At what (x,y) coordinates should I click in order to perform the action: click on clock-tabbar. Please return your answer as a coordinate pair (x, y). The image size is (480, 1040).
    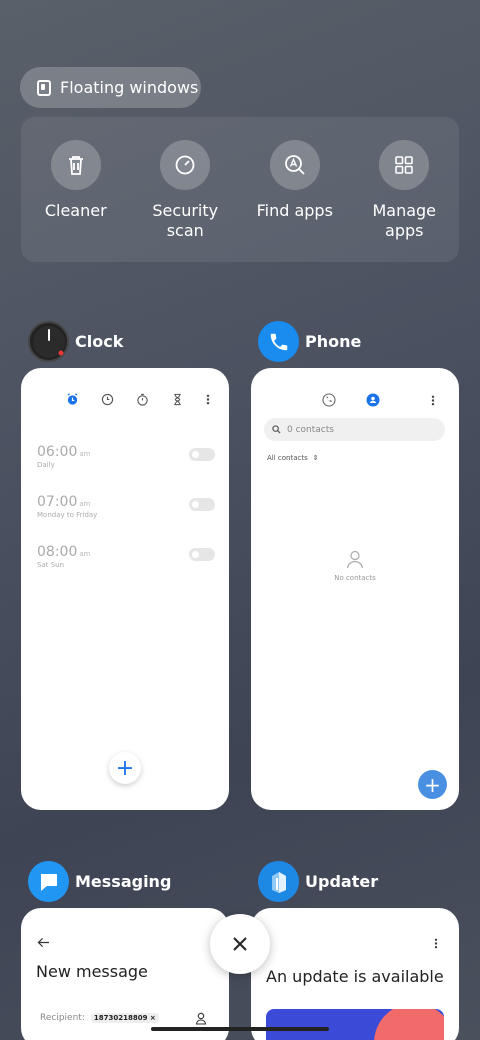
    Looking at the image, I should click on (138, 399).